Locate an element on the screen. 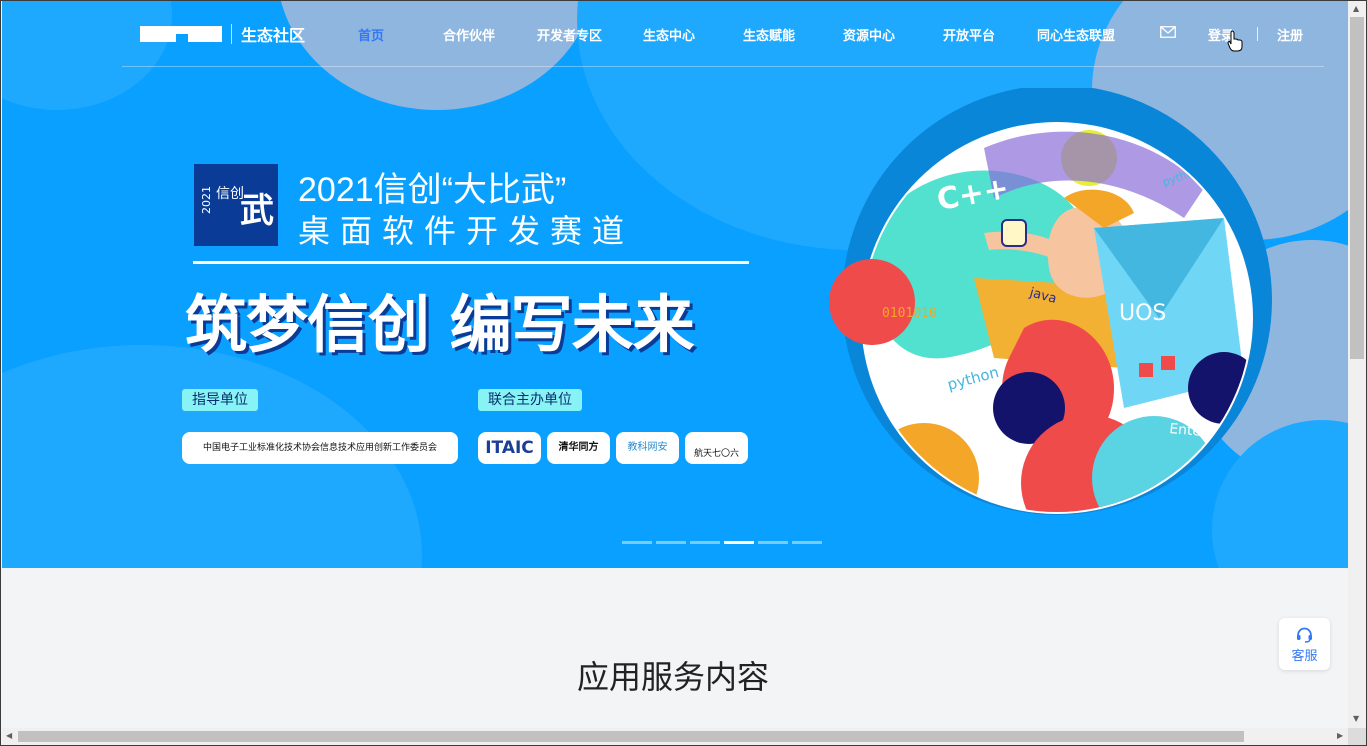 This screenshot has width=1367, height=746. svg-text: Enter is located at coordinates (1188, 430).